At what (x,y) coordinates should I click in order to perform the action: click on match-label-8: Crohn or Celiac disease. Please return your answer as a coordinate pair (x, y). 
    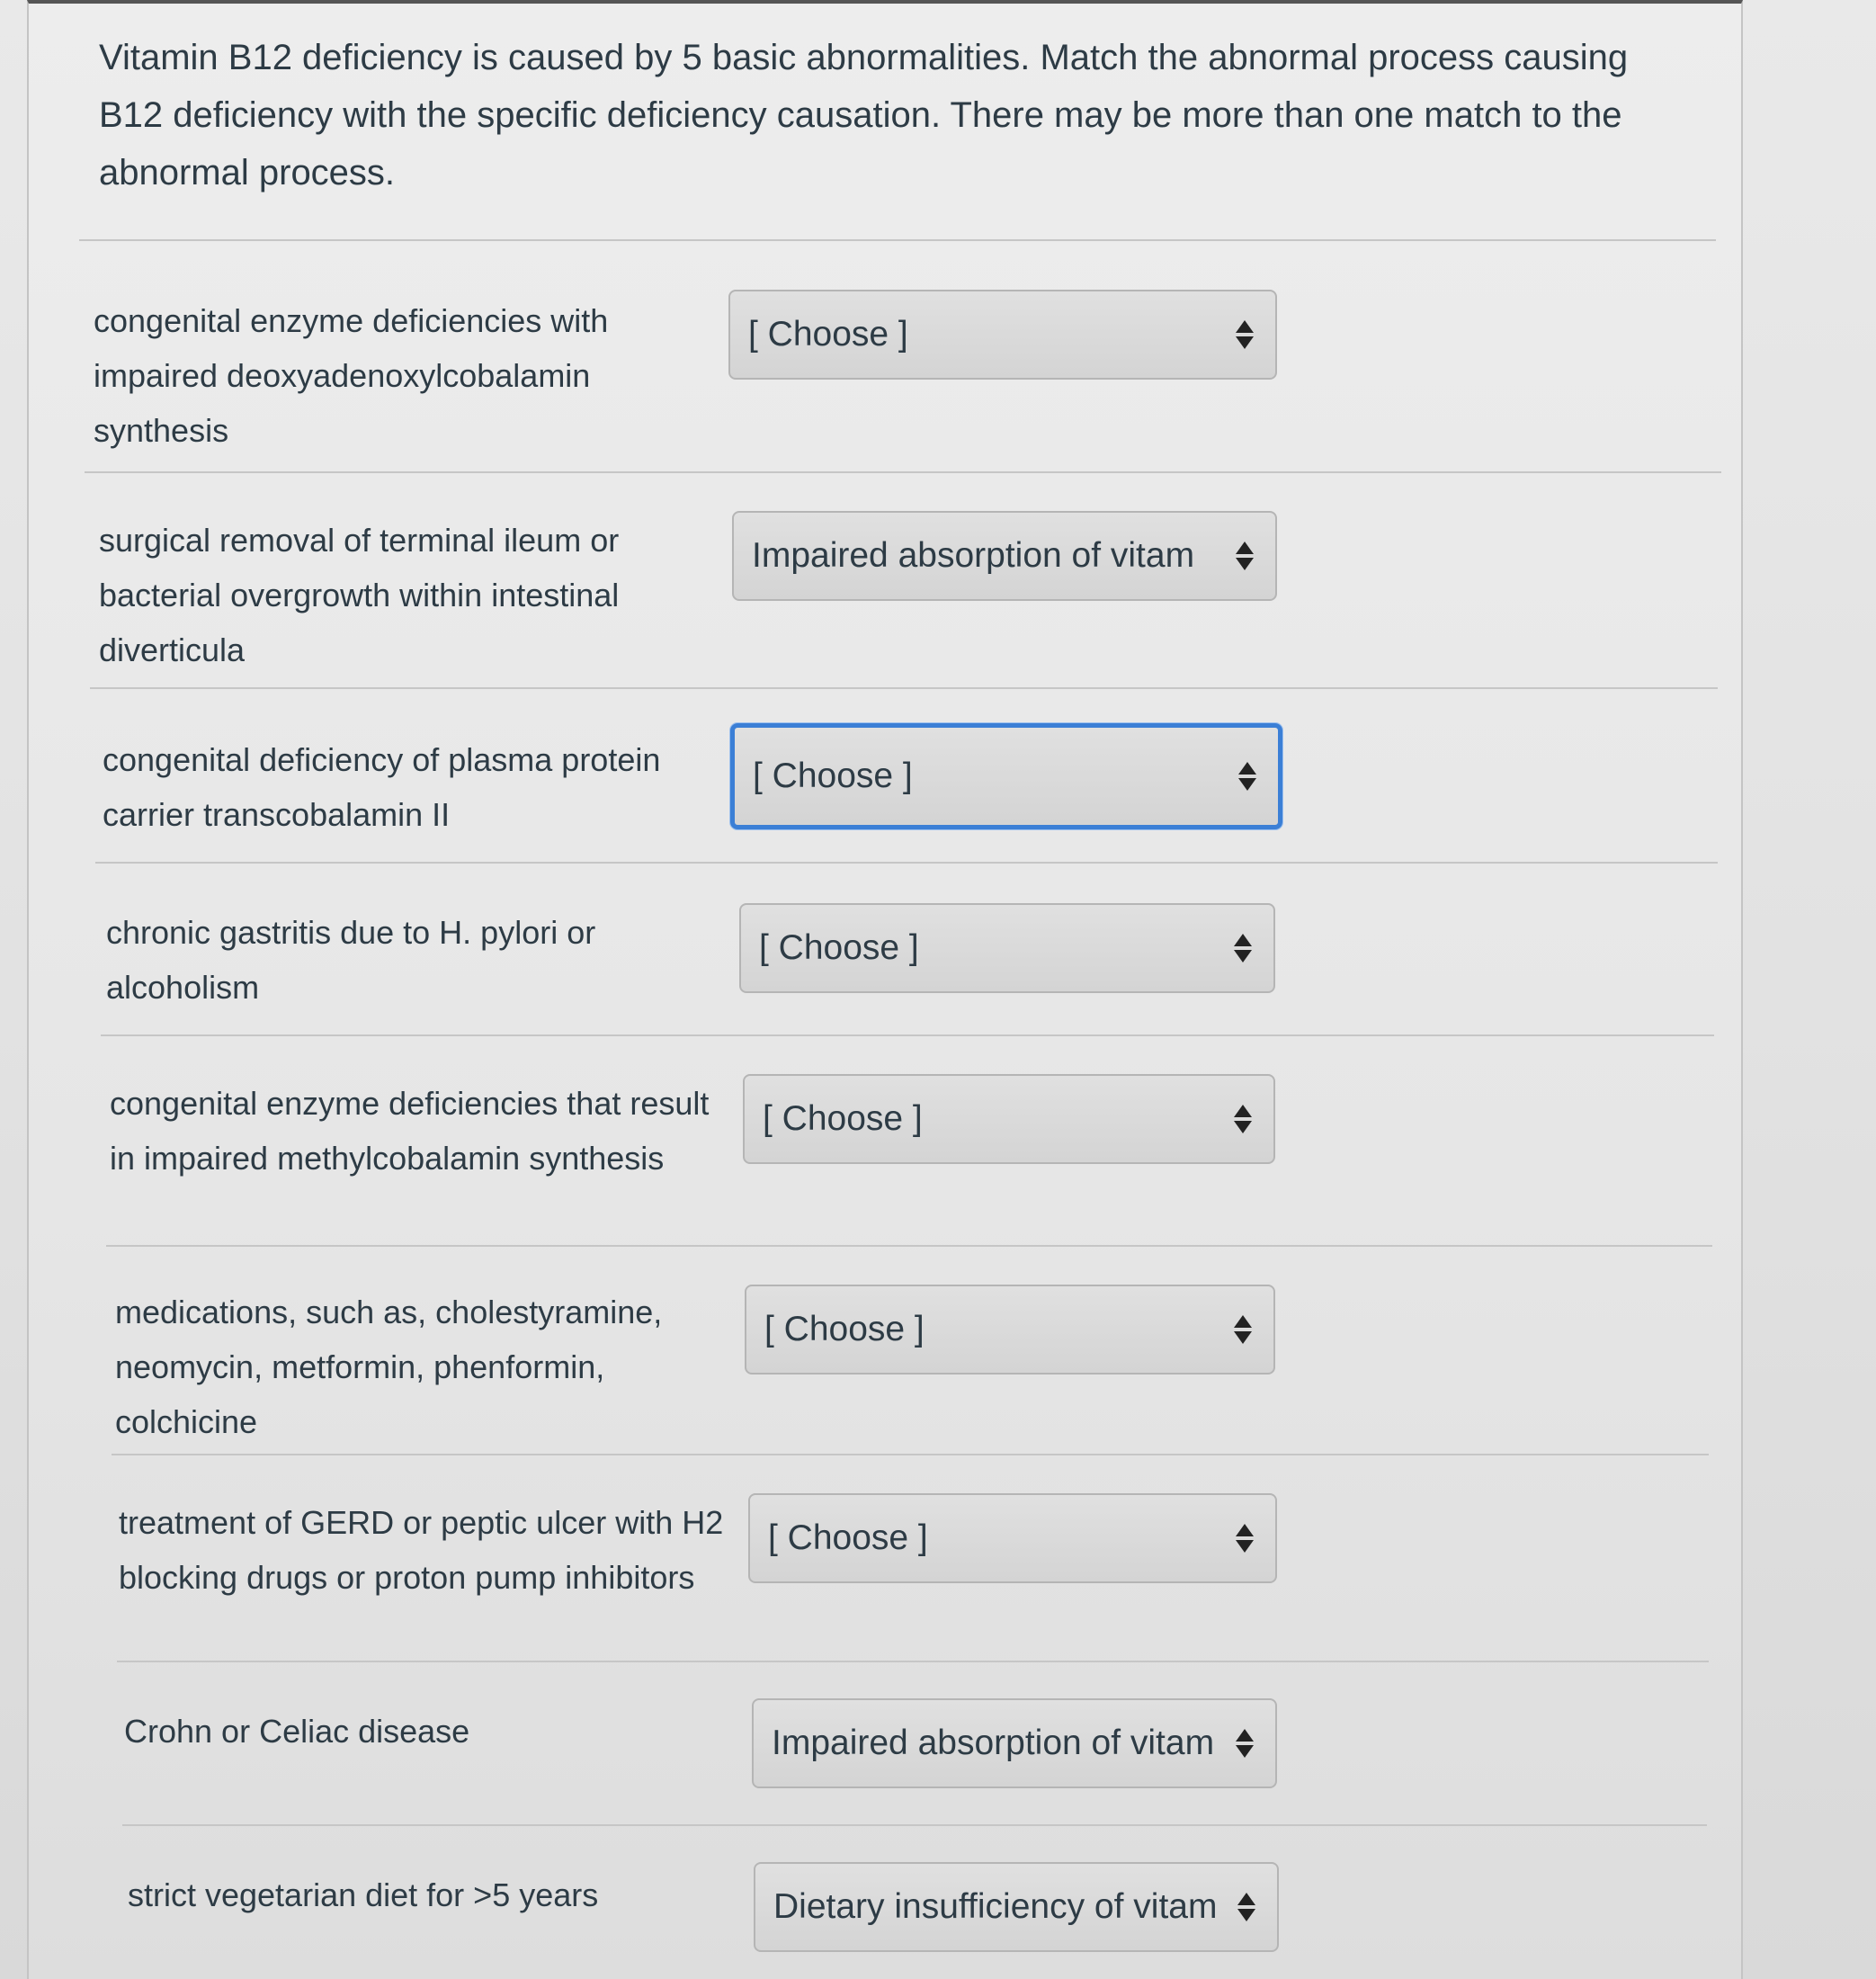
    Looking at the image, I should click on (297, 1731).